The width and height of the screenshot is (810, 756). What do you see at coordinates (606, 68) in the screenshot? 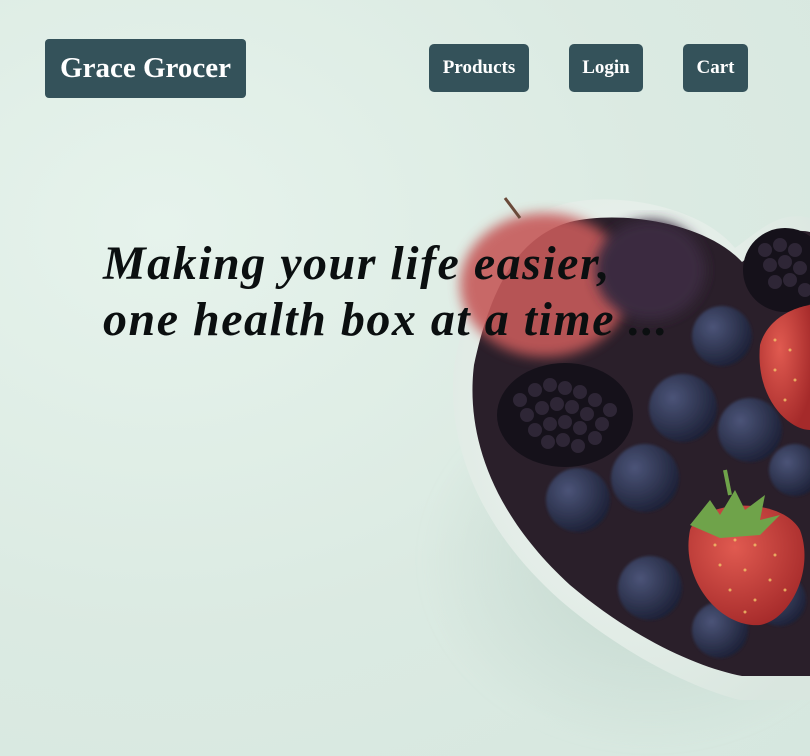
I see `nav-login-button: Login` at bounding box center [606, 68].